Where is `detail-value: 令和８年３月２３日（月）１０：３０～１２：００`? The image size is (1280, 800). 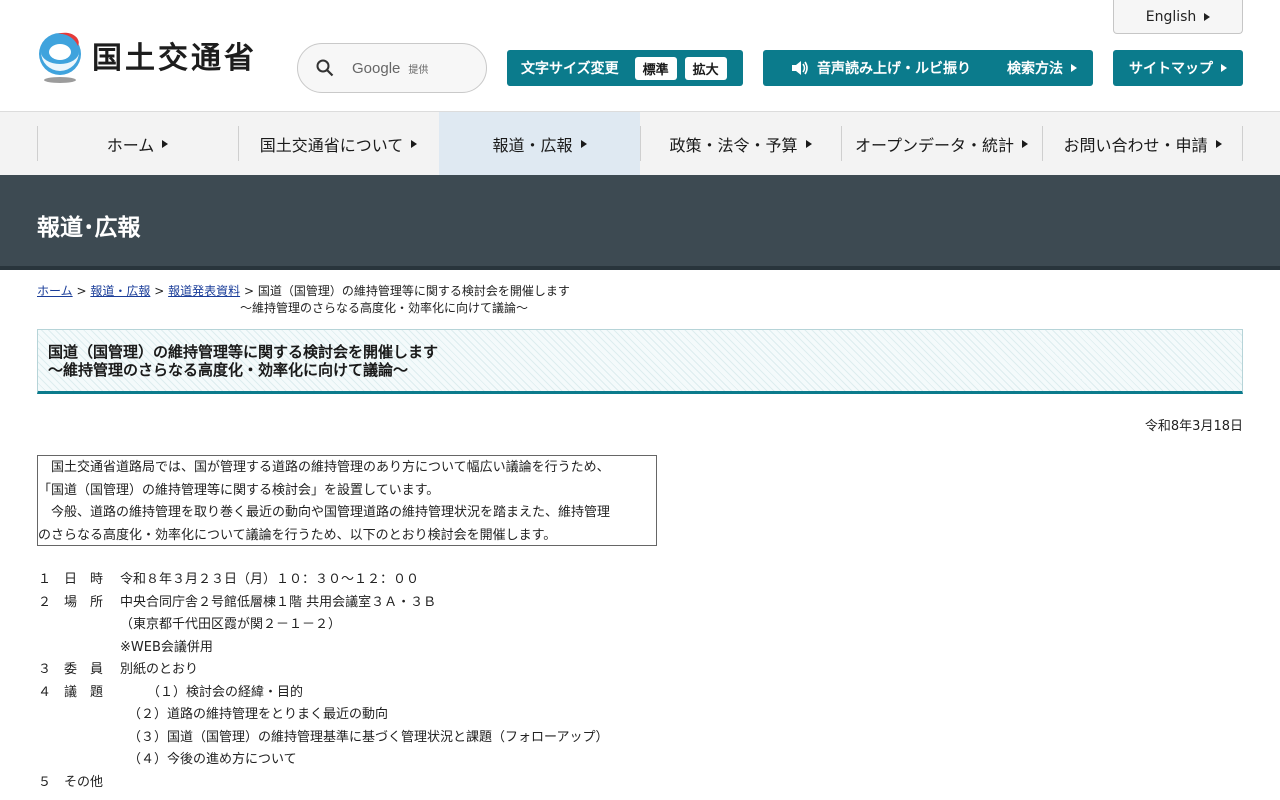
detail-value: 令和８年３月２３日（月）１０：３０～１２：００ is located at coordinates (270, 579).